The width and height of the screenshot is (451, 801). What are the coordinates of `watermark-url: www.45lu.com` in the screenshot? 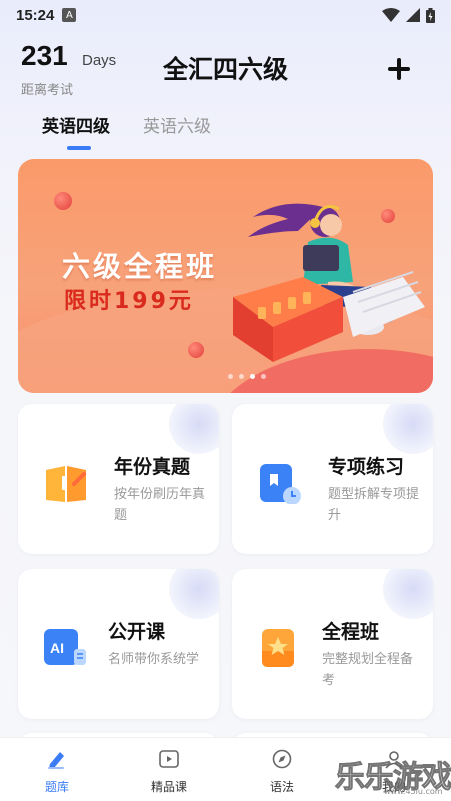 It's located at (413, 791).